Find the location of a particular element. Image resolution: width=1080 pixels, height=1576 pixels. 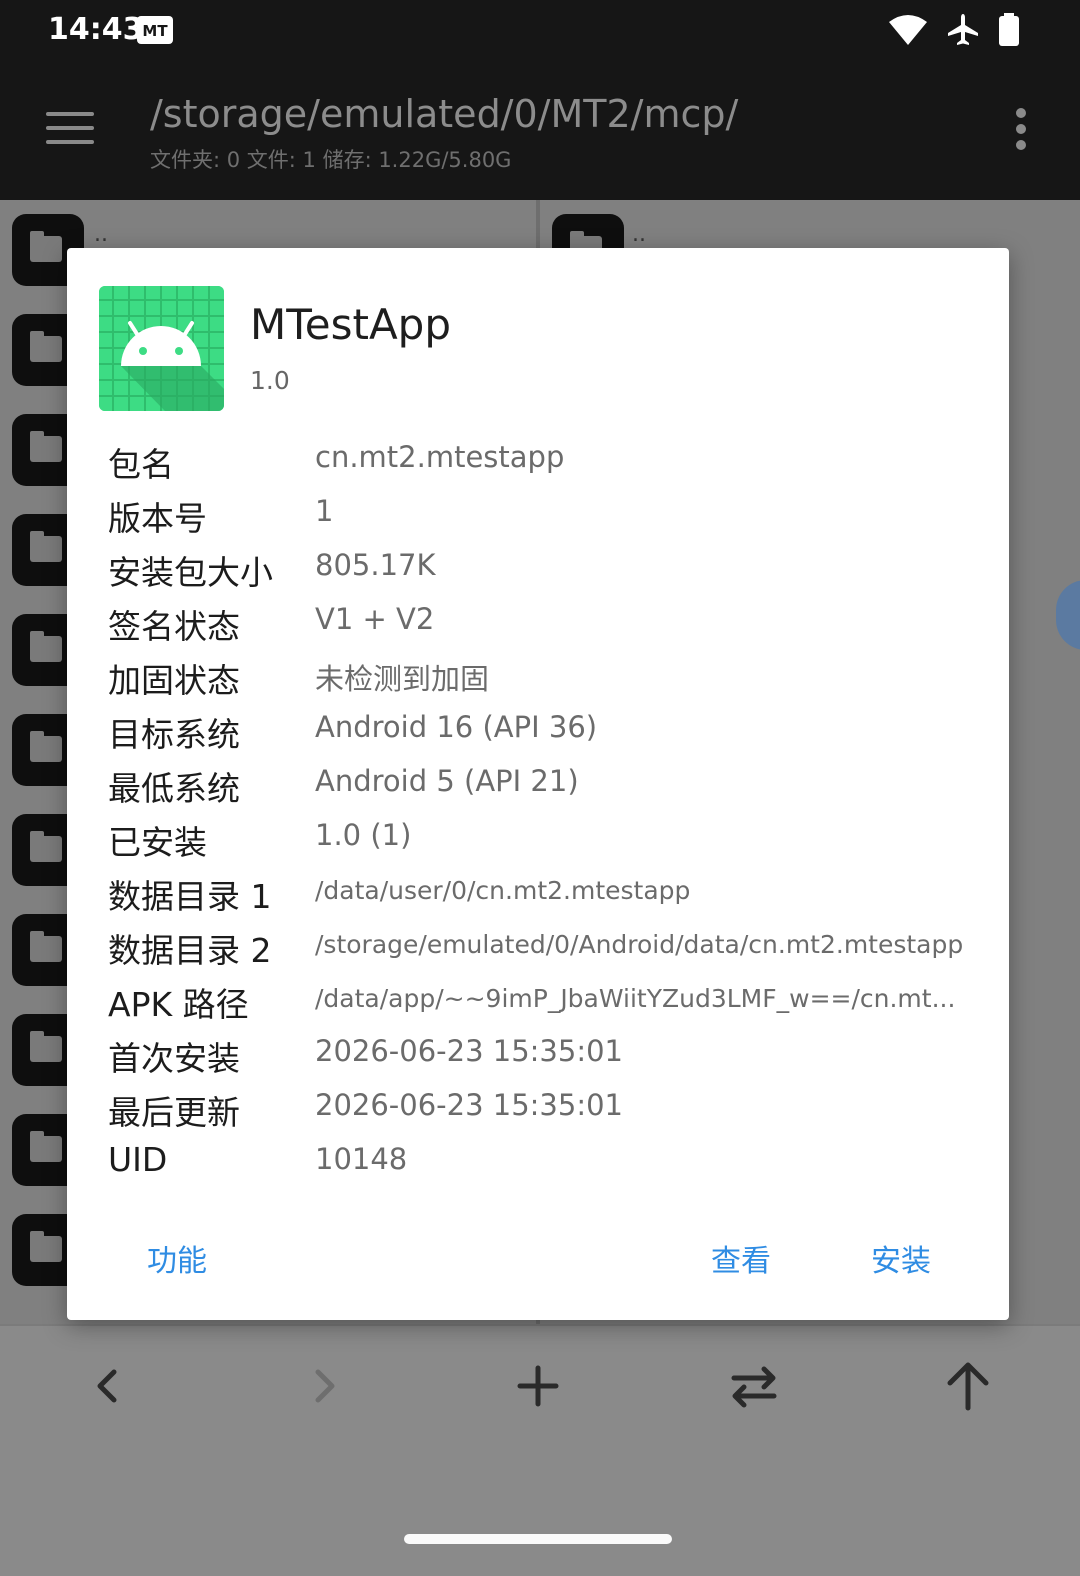

info-label: UID is located at coordinates (138, 1159).